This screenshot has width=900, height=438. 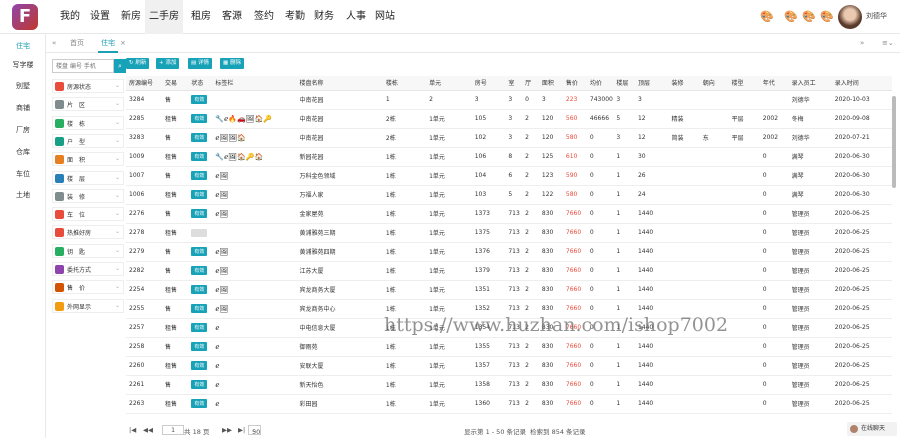 I want to click on app-logo: F, so click(x=25, y=17).